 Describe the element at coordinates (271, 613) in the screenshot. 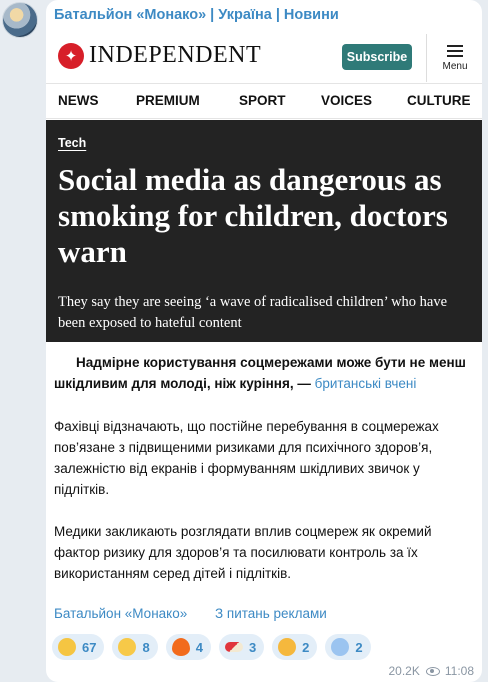

I see `ads-link: З питань реклами` at that location.